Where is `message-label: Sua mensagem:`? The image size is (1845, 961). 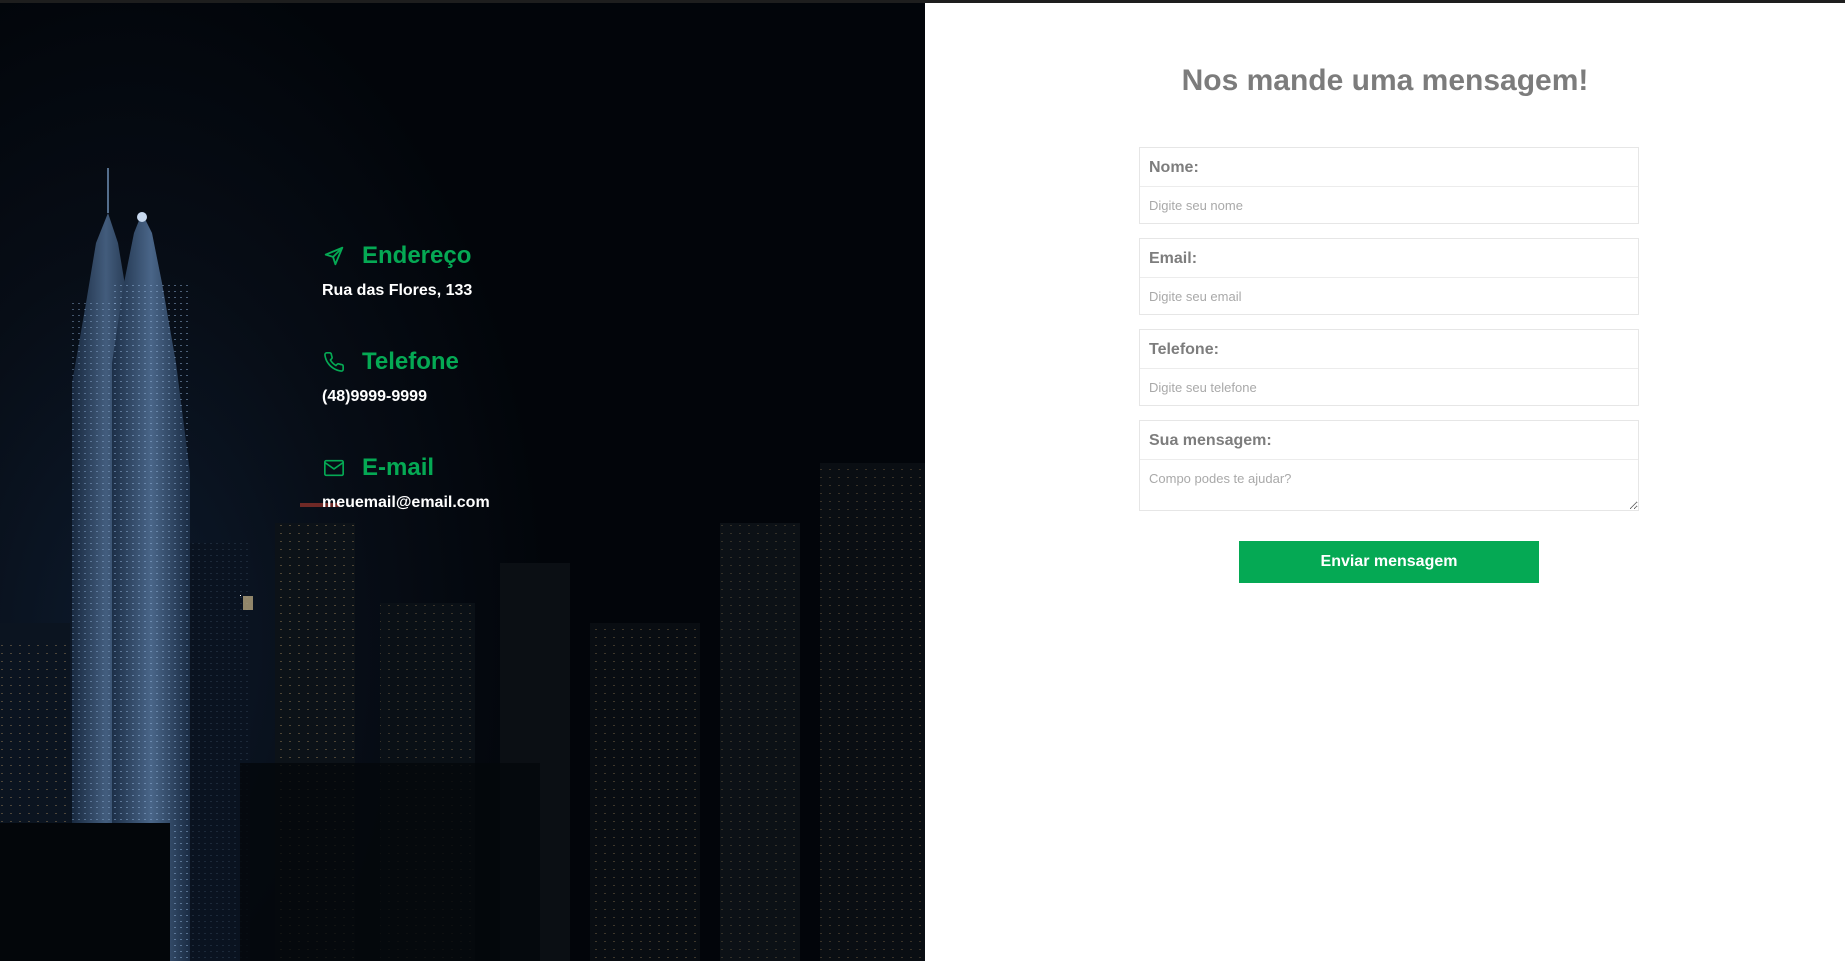
message-label: Sua mensagem: is located at coordinates (1389, 440).